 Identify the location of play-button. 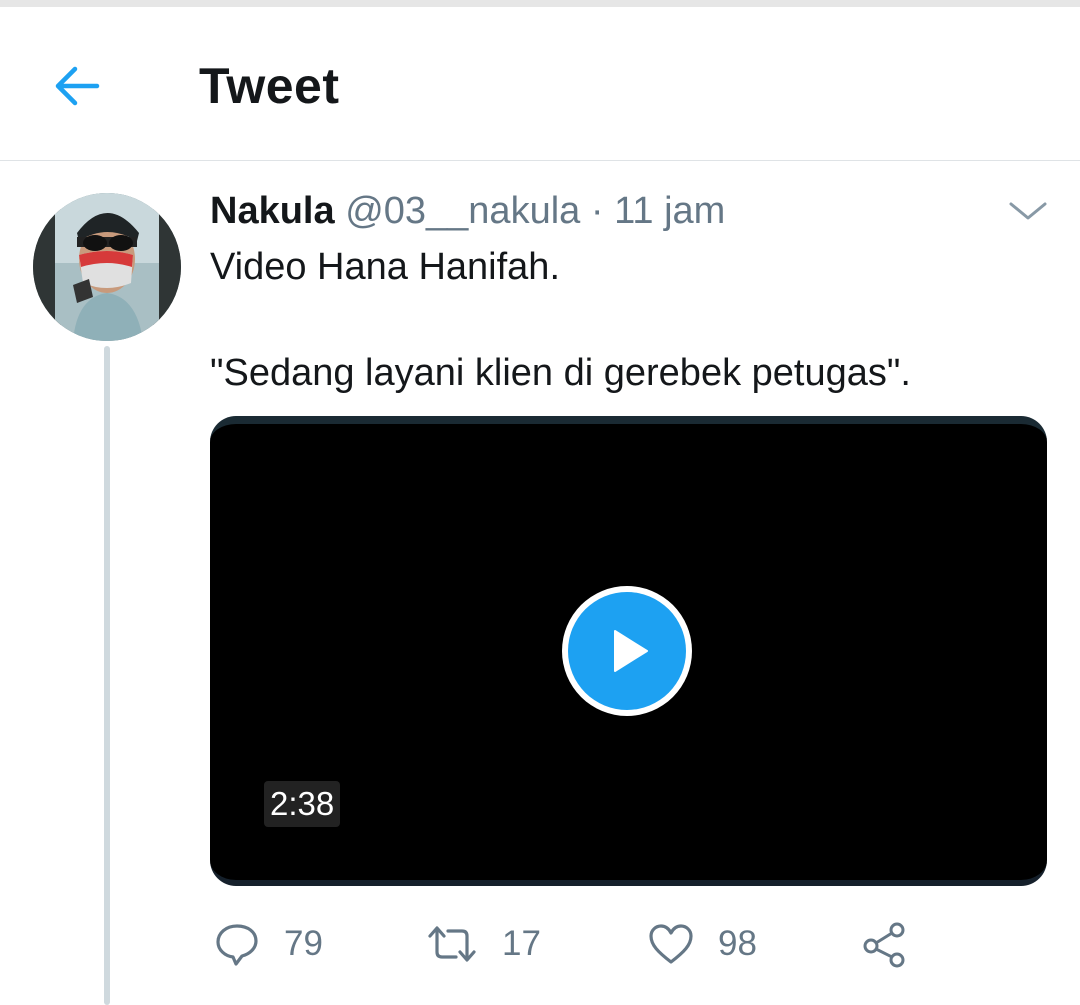
(627, 651).